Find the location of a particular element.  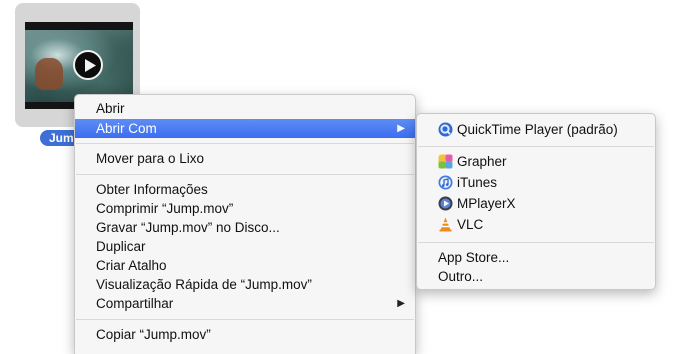

menu-item-duplicar: Duplicar is located at coordinates (245, 246).